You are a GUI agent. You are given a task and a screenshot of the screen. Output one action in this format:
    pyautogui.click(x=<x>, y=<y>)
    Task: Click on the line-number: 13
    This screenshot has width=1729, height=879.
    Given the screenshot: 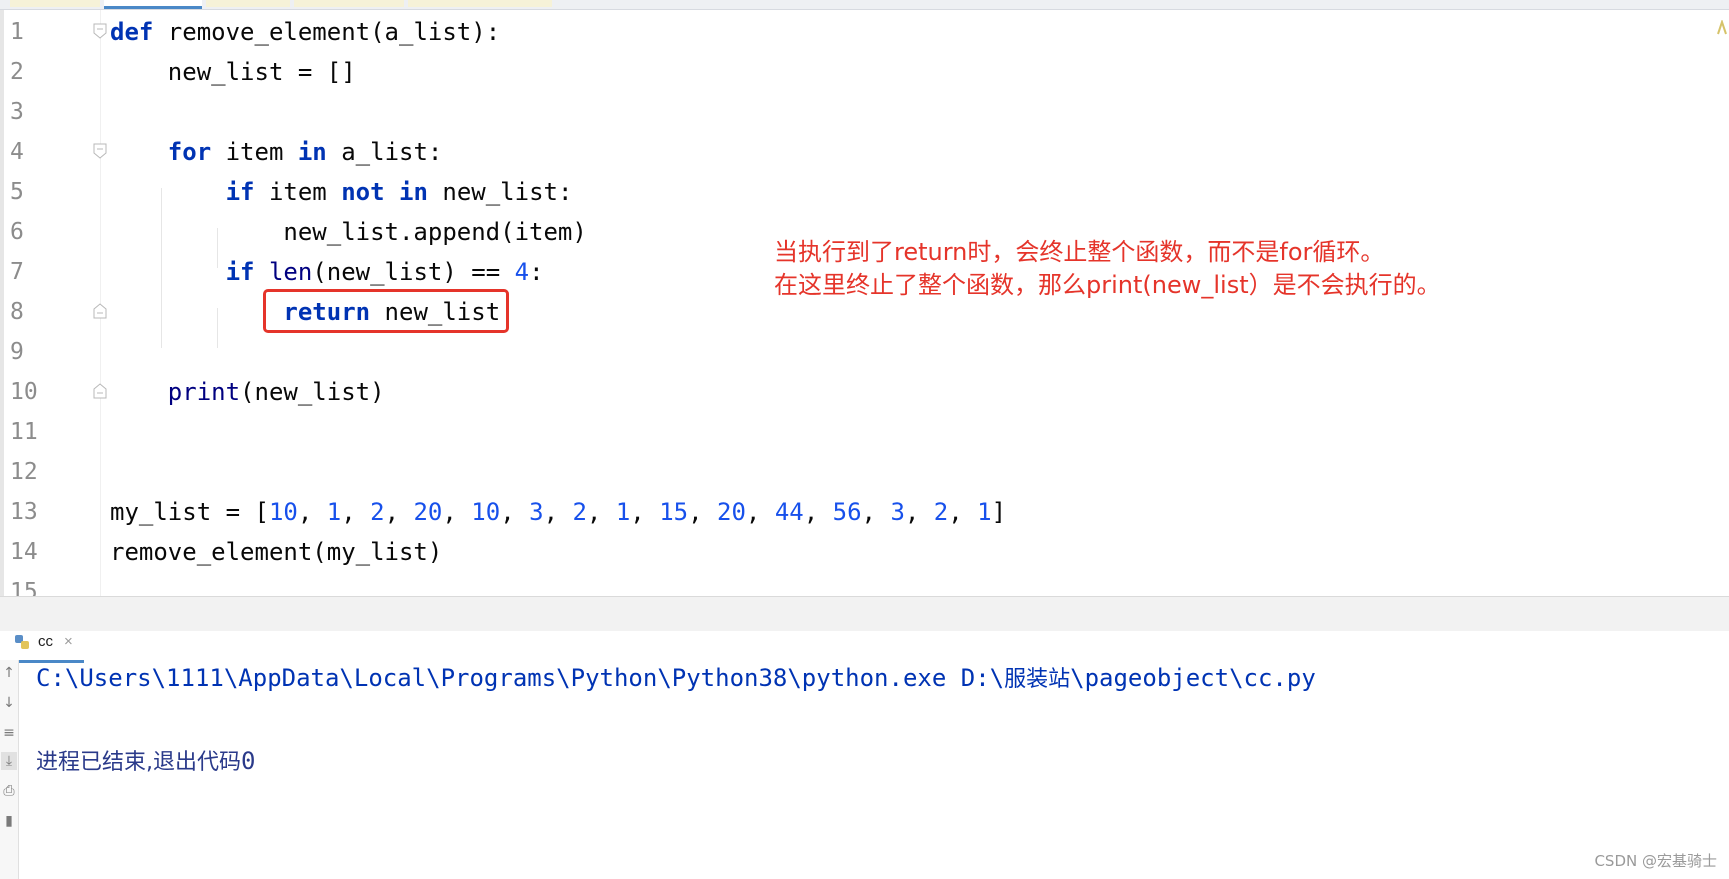 What is the action you would take?
    pyautogui.click(x=24, y=512)
    